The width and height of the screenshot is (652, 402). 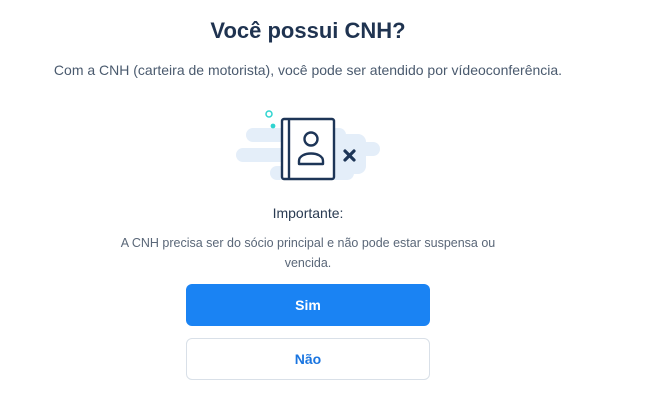 What do you see at coordinates (308, 305) in the screenshot?
I see `yes-button: Sim` at bounding box center [308, 305].